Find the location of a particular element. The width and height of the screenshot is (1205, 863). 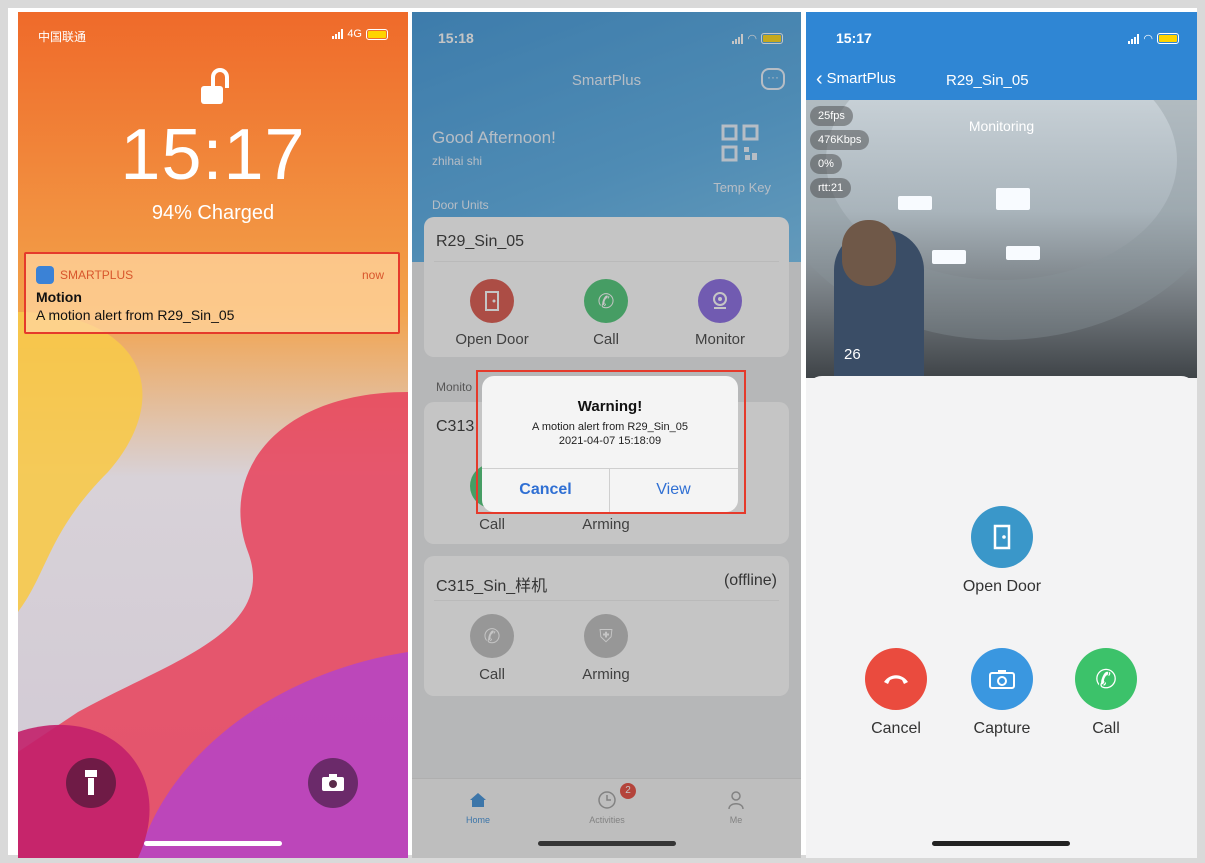

person-head is located at coordinates (869, 253).